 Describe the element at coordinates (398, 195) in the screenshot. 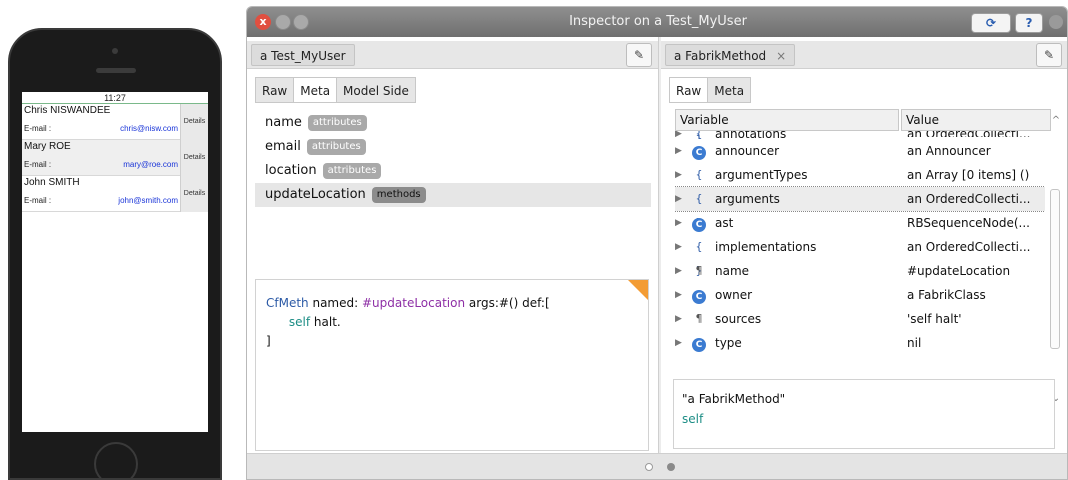

I see `category-badge: methods` at that location.